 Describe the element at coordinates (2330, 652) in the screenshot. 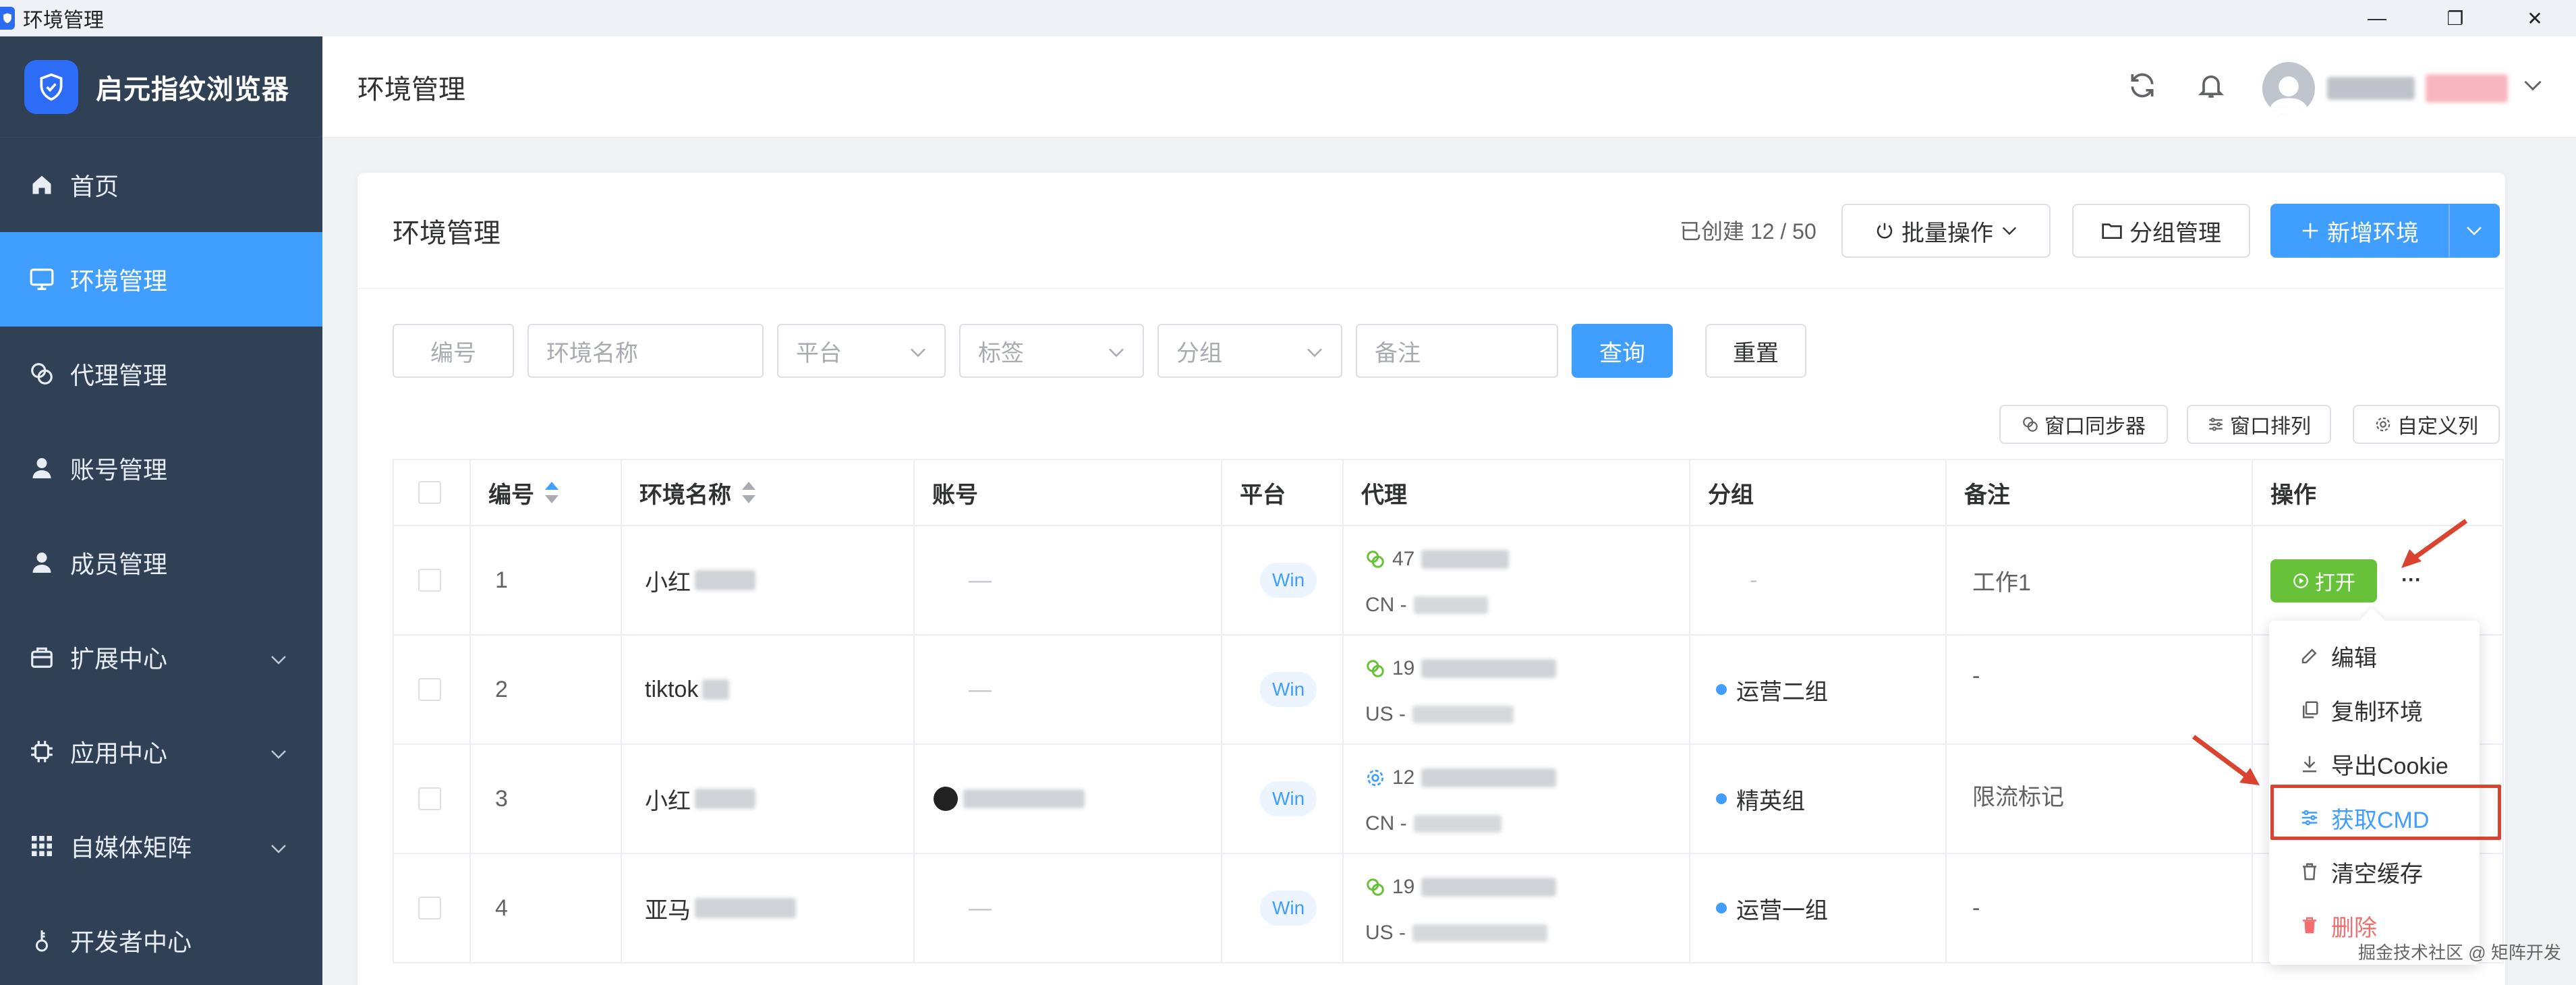

I see `annotation-arrows` at that location.